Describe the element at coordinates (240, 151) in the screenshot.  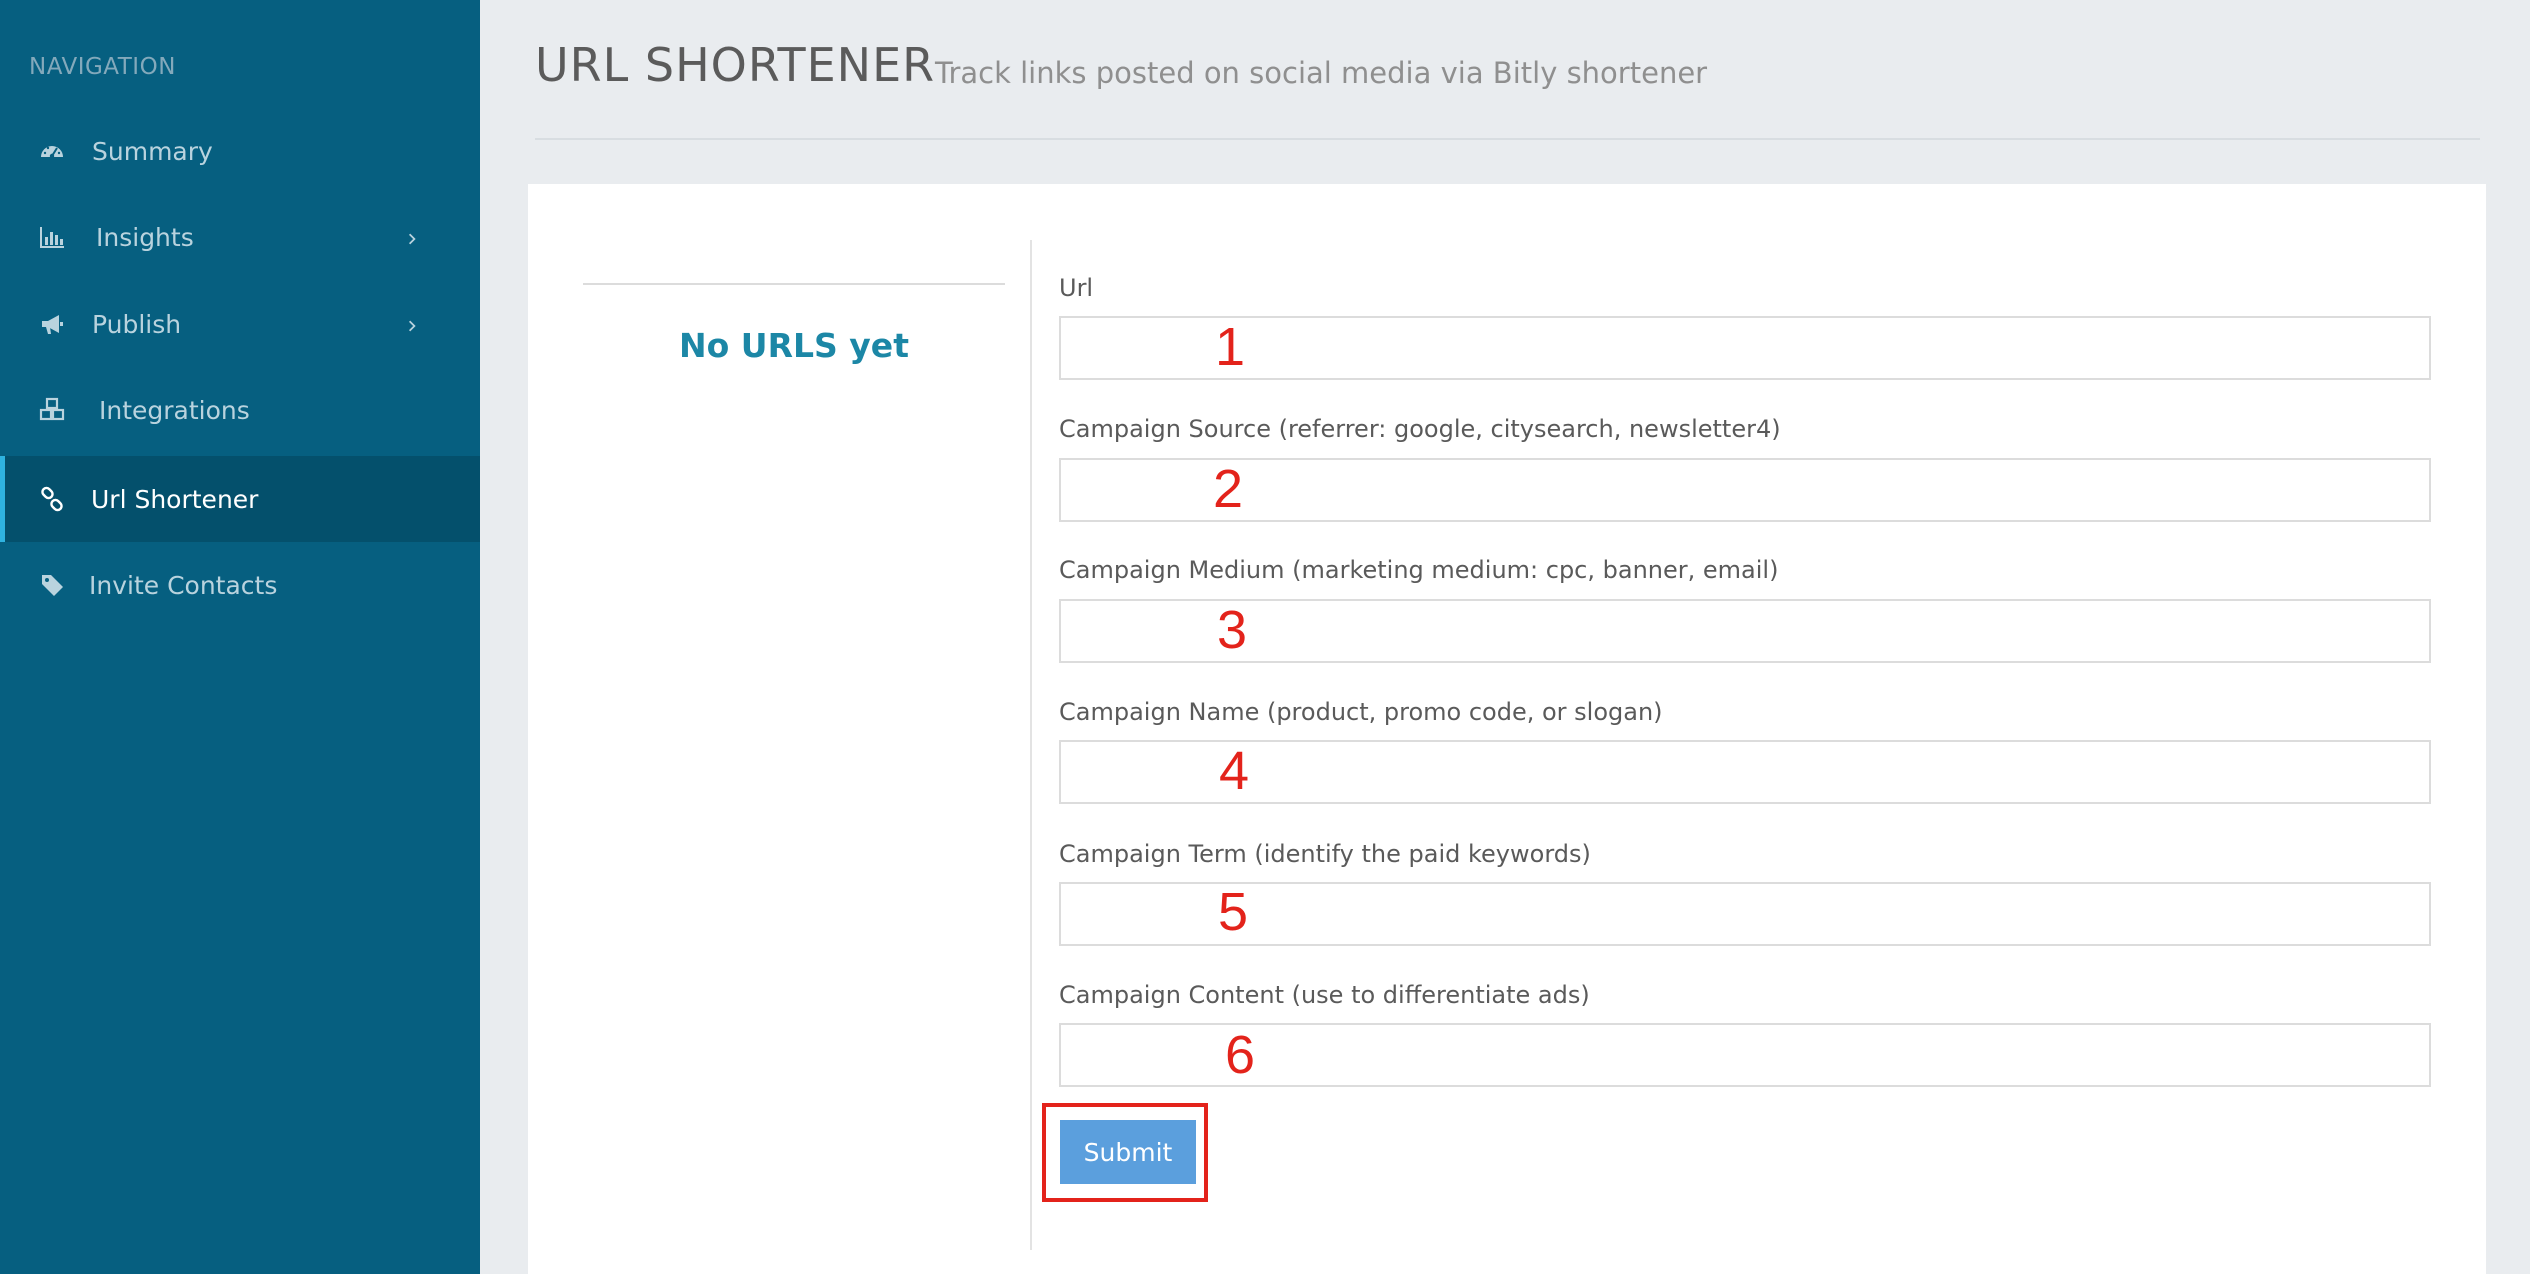
I see `sidebar-item-summary: Summary` at that location.